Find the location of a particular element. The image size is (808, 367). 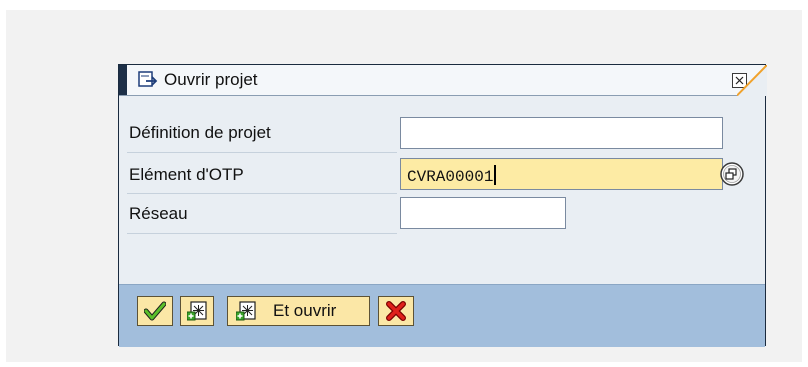

label-network: Réseau is located at coordinates (158, 213).